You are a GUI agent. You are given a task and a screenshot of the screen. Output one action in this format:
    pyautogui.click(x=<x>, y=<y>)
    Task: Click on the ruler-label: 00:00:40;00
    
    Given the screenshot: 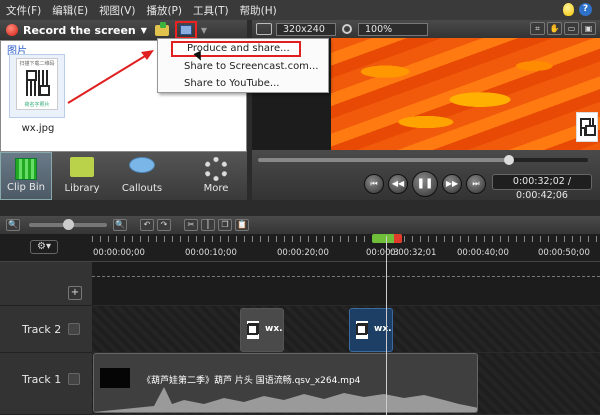 What is the action you would take?
    pyautogui.click(x=483, y=253)
    